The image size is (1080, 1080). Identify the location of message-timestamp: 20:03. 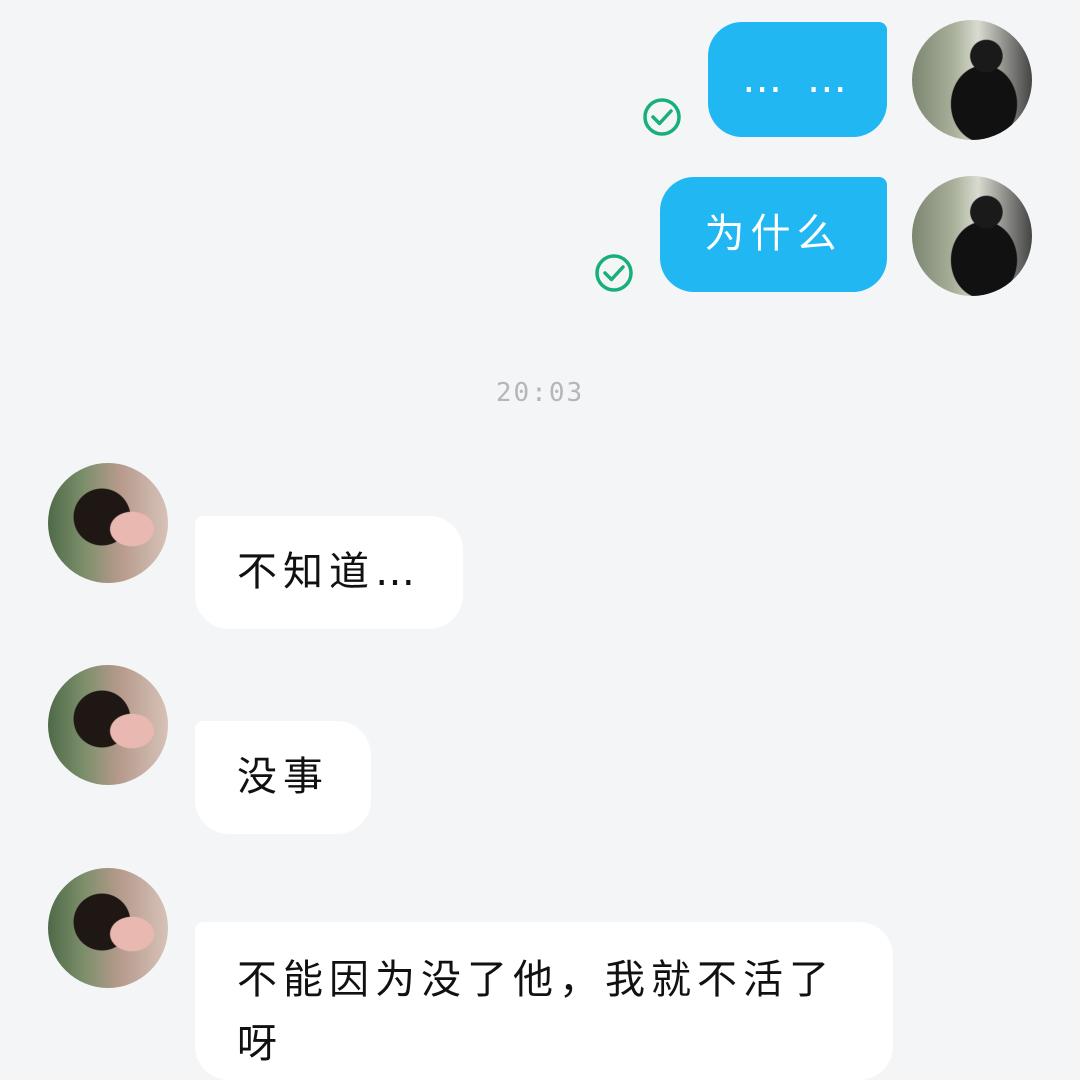
(540, 393).